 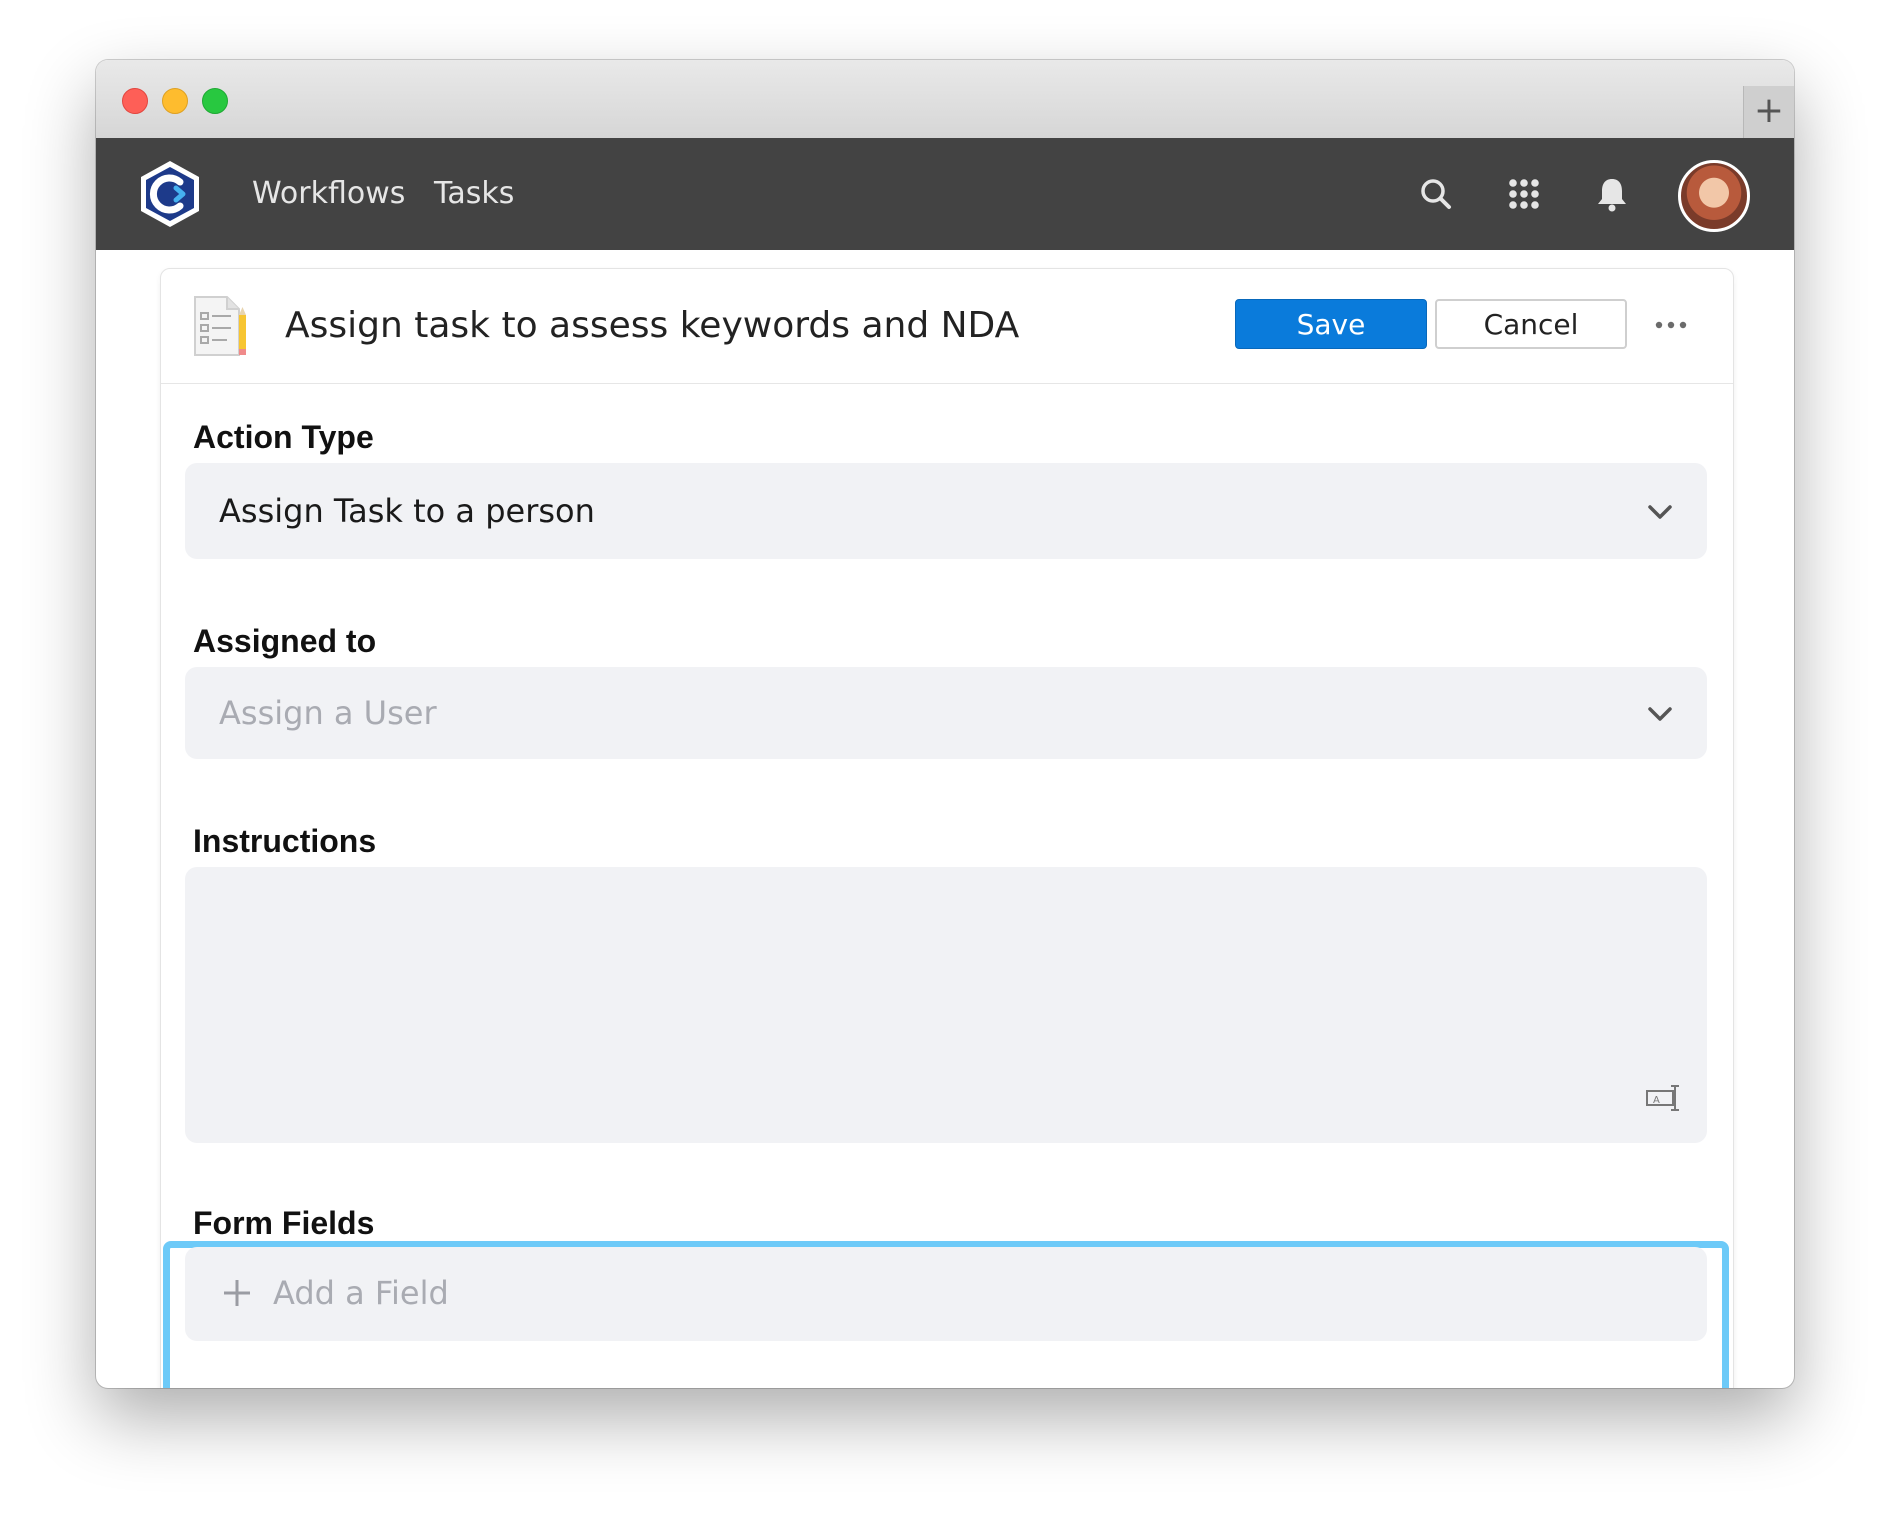 I want to click on plus-icon, so click(x=237, y=1293).